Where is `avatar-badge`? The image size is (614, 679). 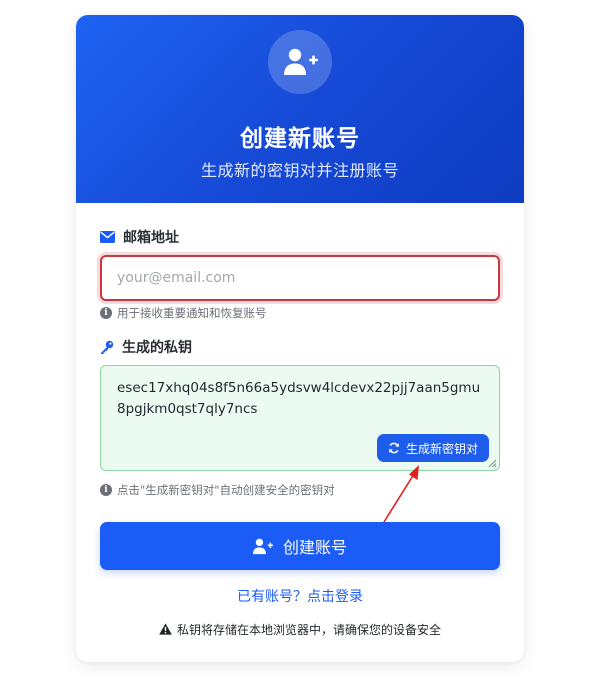
avatar-badge is located at coordinates (300, 62).